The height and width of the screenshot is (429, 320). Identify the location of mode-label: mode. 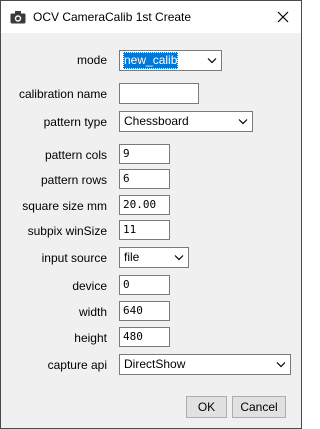
(91, 60).